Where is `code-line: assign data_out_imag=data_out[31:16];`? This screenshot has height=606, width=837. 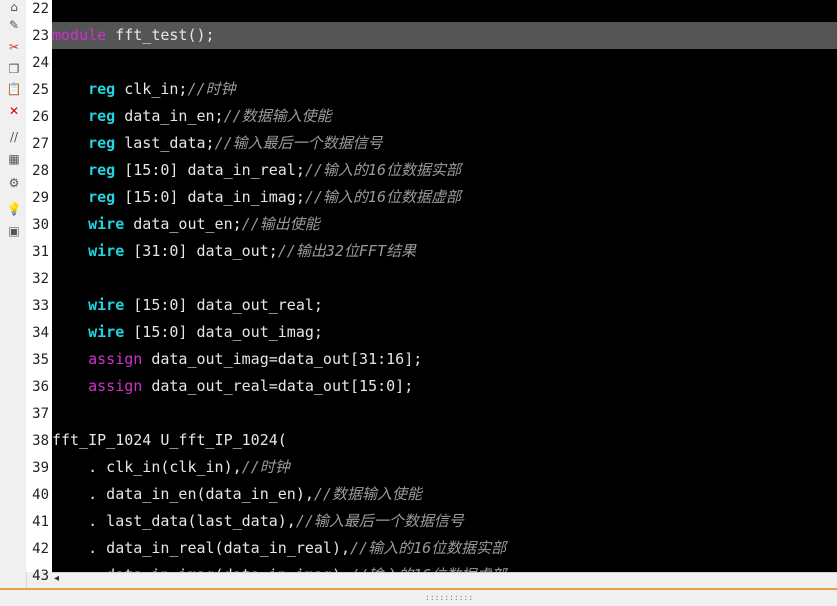 code-line: assign data_out_imag=data_out[31:16]; is located at coordinates (444, 359).